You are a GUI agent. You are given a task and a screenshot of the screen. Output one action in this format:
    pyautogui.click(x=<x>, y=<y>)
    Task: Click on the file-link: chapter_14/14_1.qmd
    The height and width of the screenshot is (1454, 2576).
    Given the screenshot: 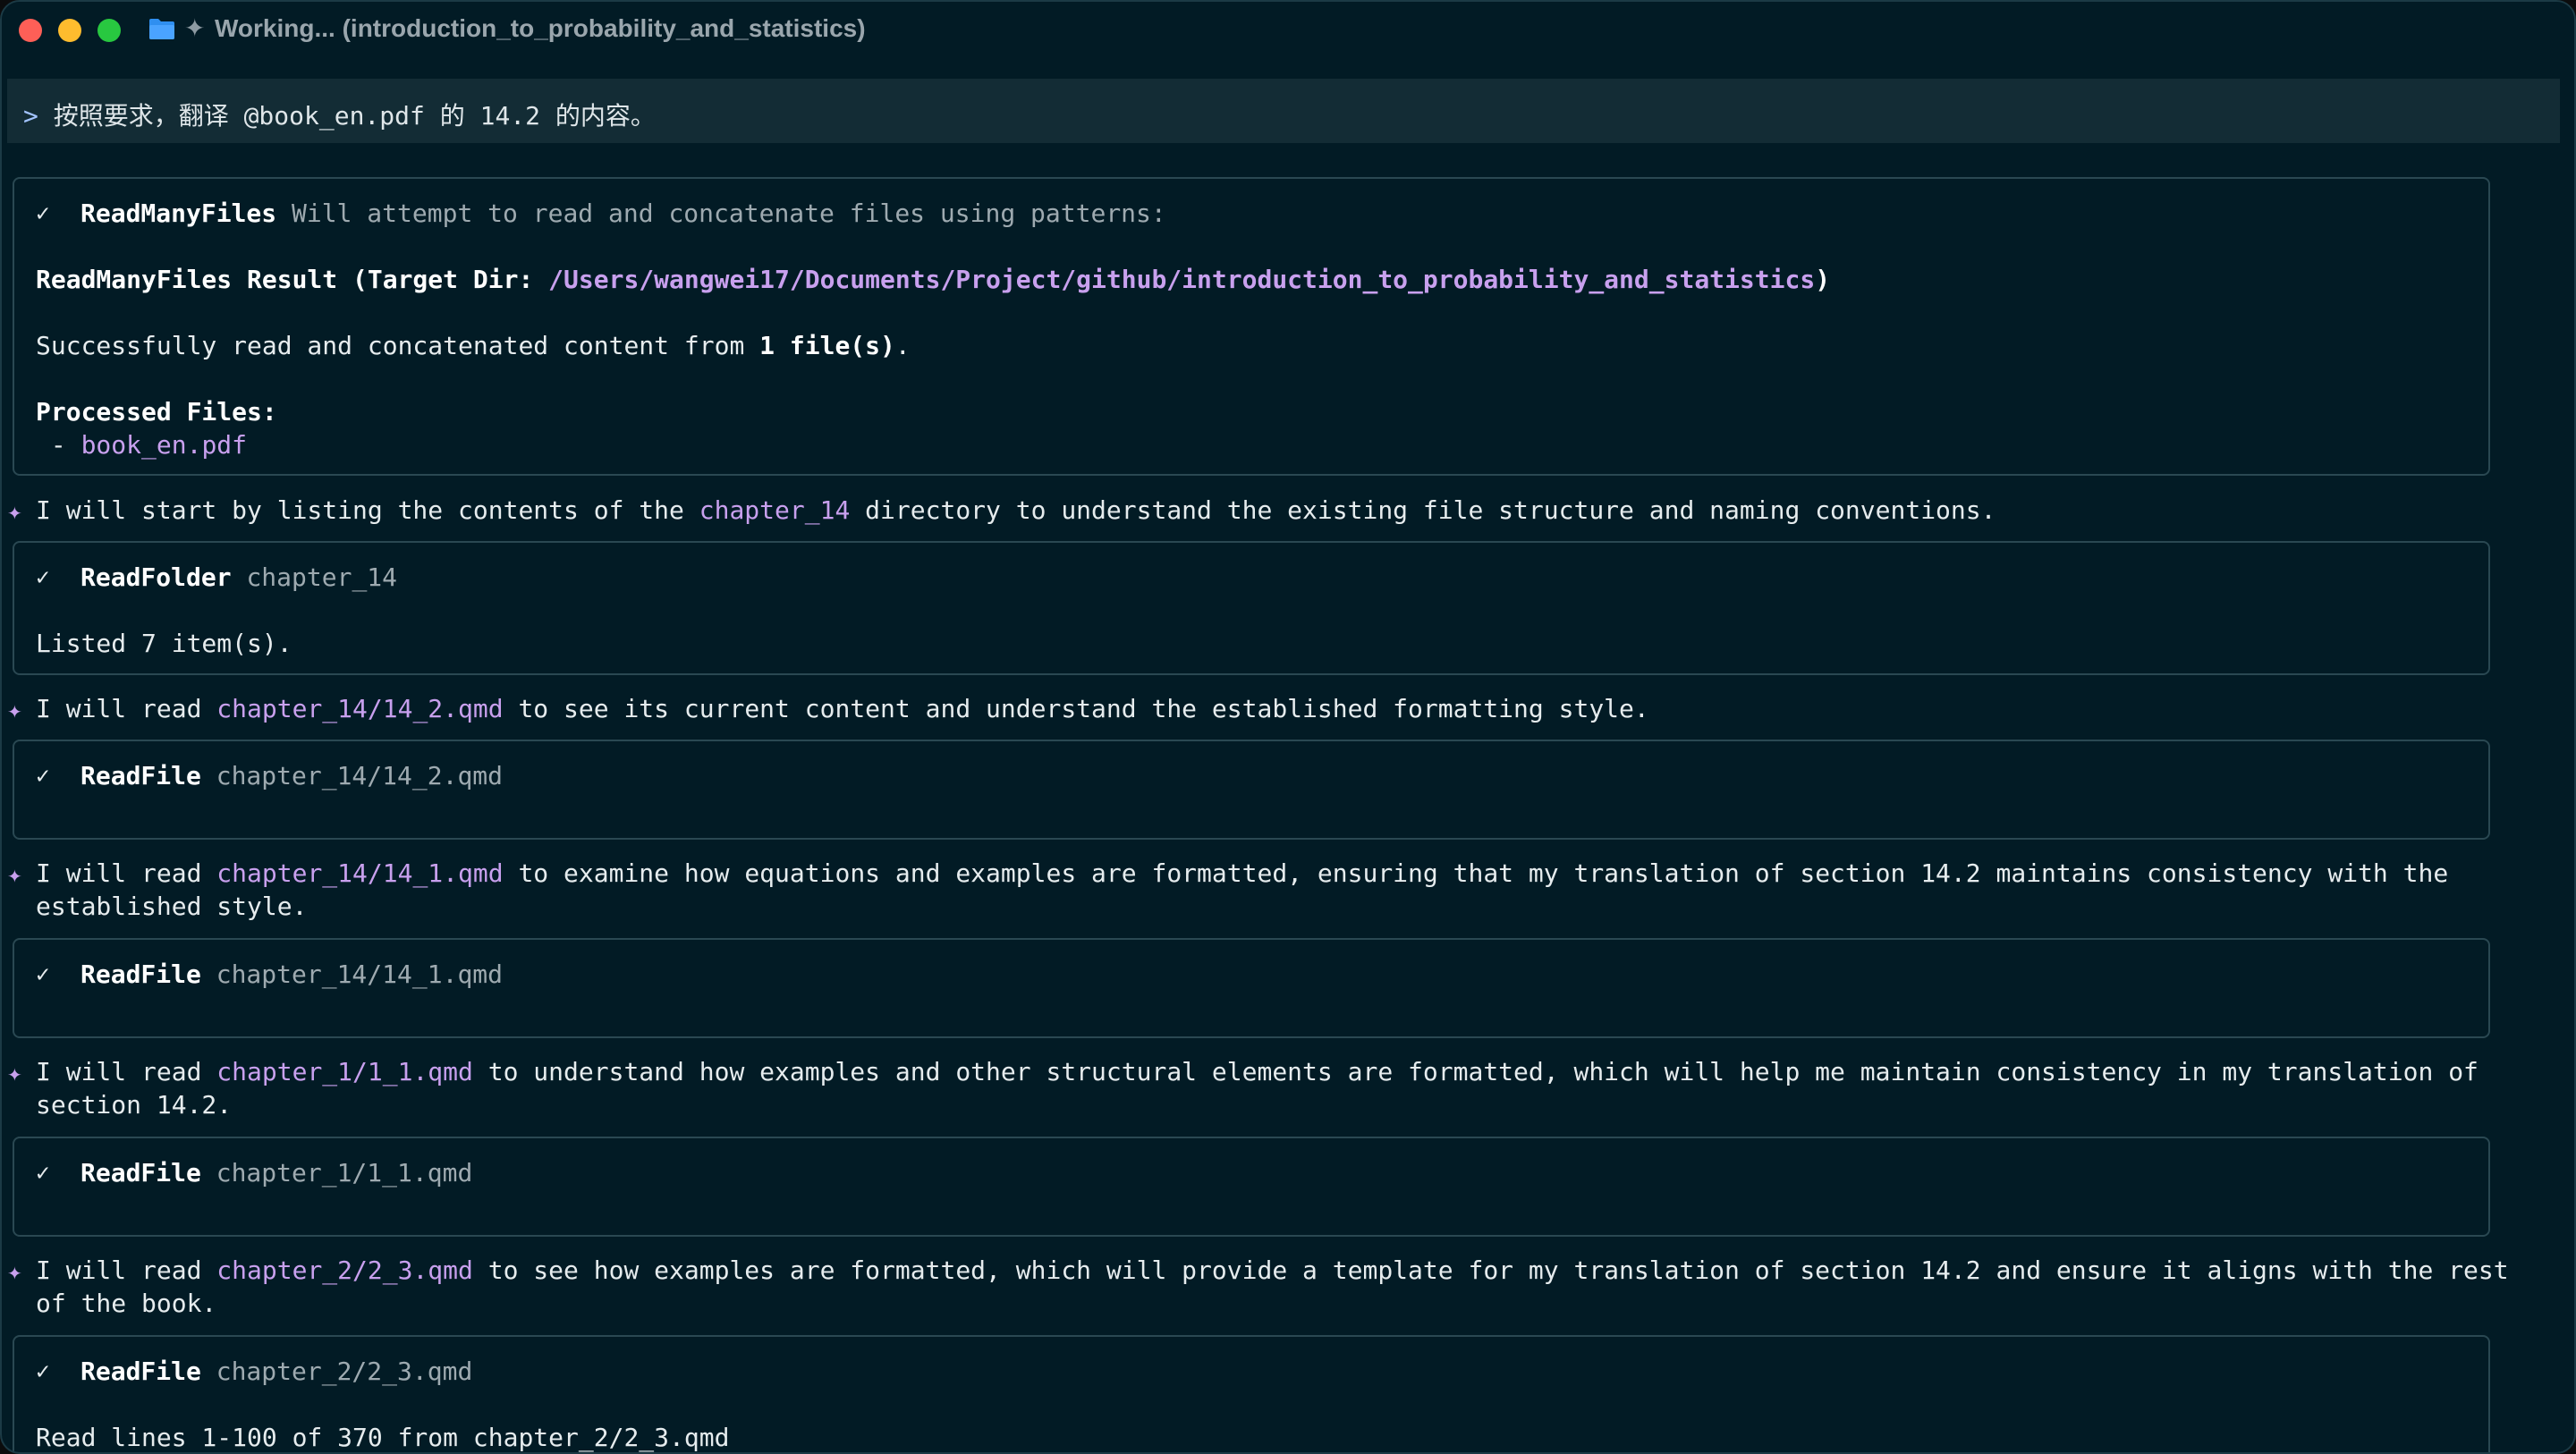 What is the action you would take?
    pyautogui.click(x=359, y=873)
    